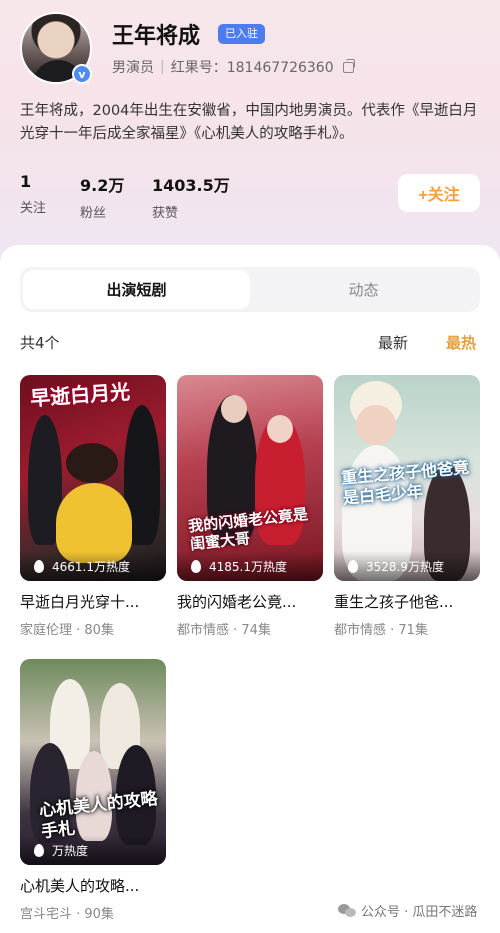 This screenshot has height=933, width=500. What do you see at coordinates (93, 478) in the screenshot?
I see `drama-poster: 早逝白月光 4661.1万热度` at bounding box center [93, 478].